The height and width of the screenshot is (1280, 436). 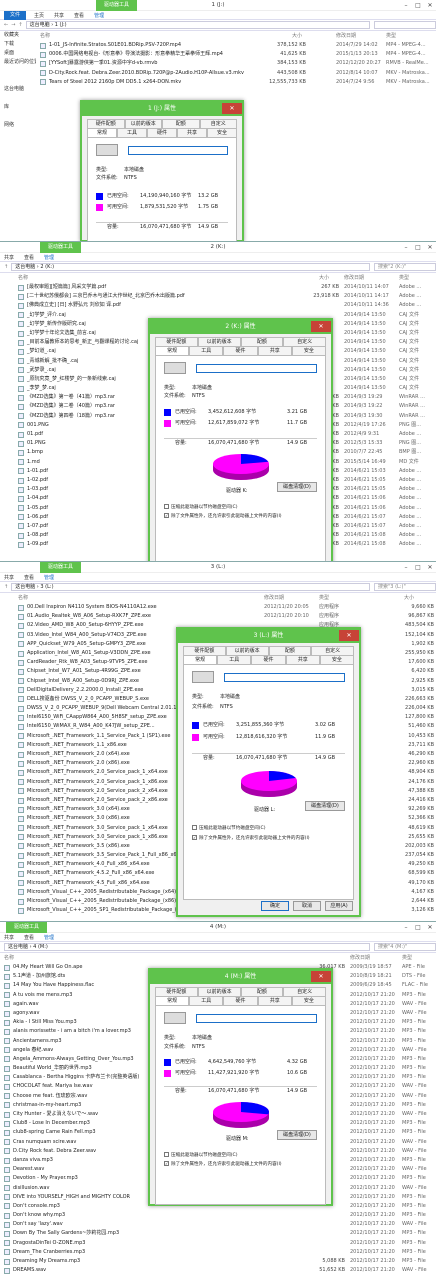 What do you see at coordinates (190, 587) in the screenshot?
I see `path-input: 这台电脑 › 3 (L:)` at bounding box center [190, 587].